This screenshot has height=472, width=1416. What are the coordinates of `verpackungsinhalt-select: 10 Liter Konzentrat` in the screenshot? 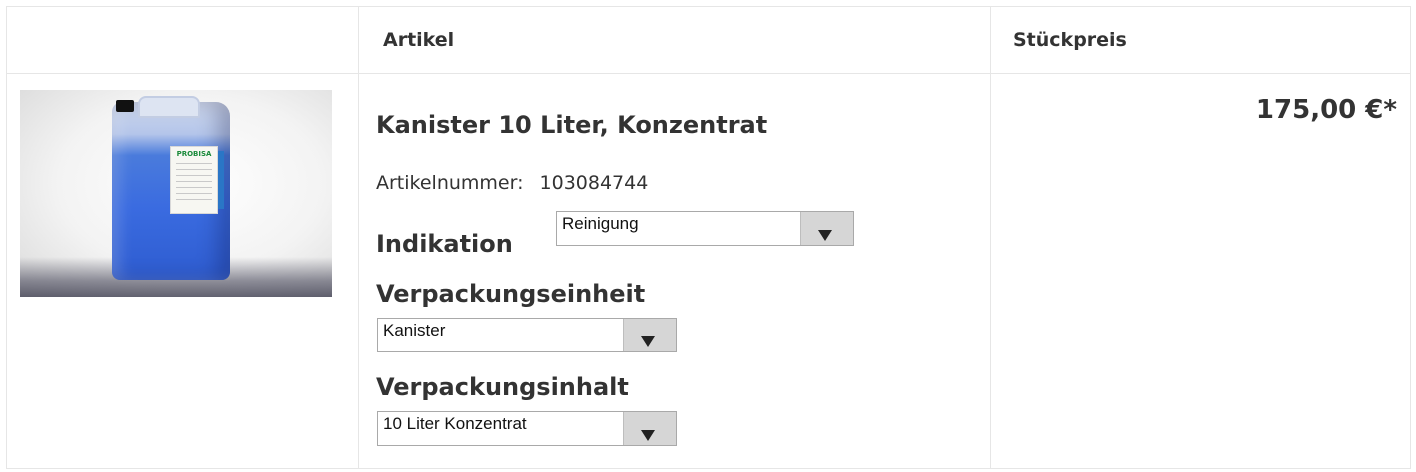 It's located at (527, 428).